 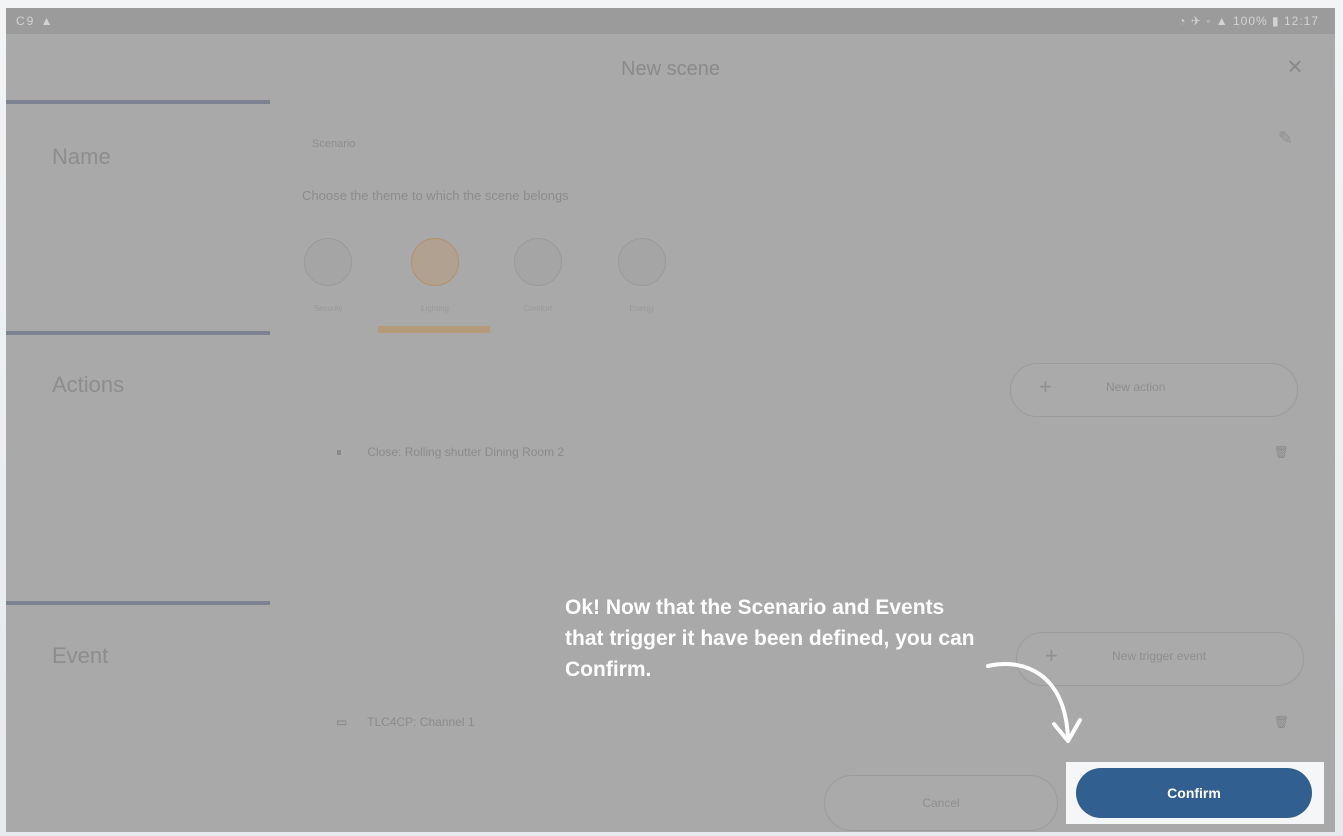 What do you see at coordinates (1159, 656) in the screenshot?
I see `new-trigger-event-label: New trigger event` at bounding box center [1159, 656].